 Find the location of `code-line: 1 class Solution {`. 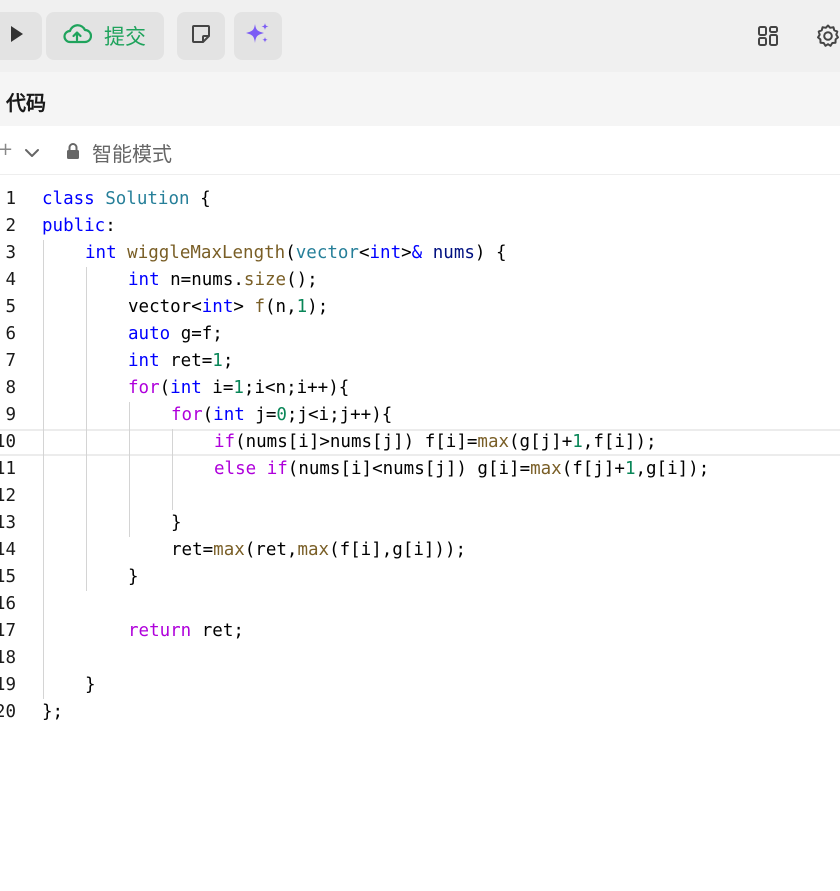

code-line: 1 class Solution { is located at coordinates (420, 199).